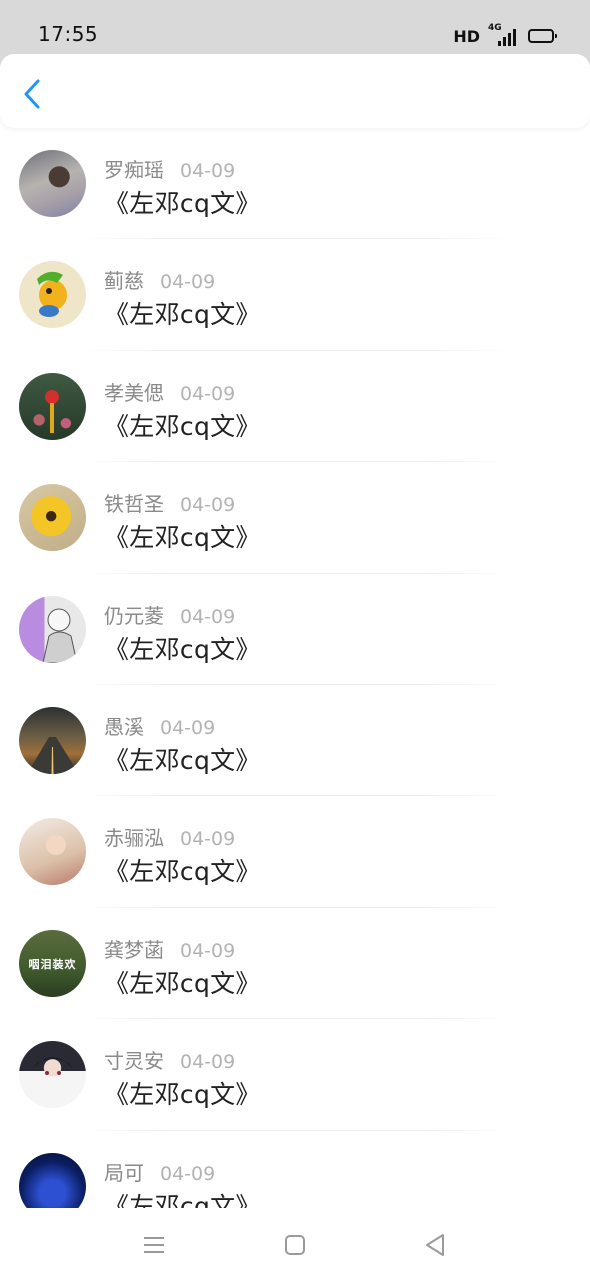 The height and width of the screenshot is (1280, 590). I want to click on list-item: 局可 04-09 《左邓cq文》, so click(295, 1169).